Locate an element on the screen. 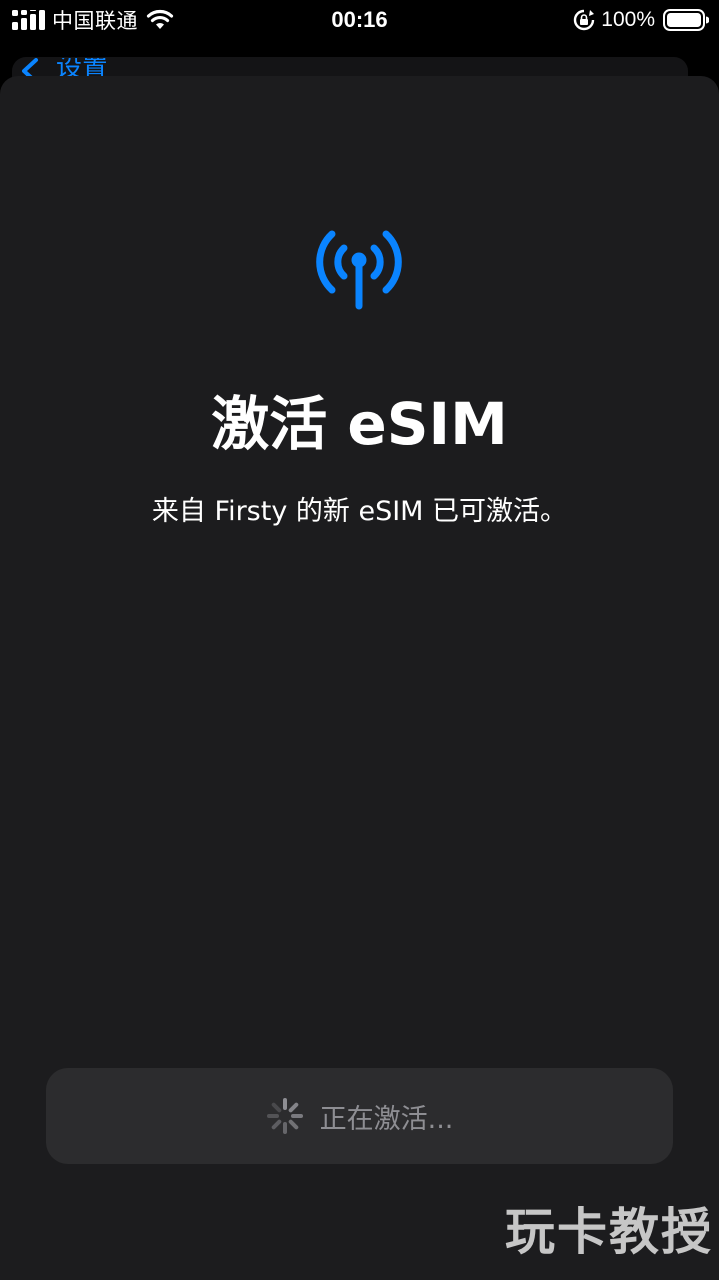 Image resolution: width=719 pixels, height=1280 pixels. battery-icon is located at coordinates (686, 20).